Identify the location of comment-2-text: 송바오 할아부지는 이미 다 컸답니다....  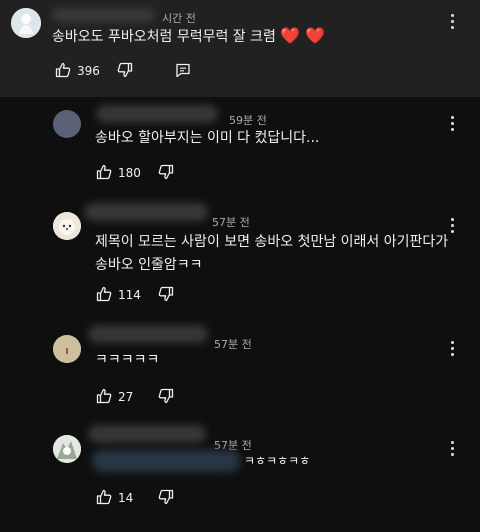
(207, 138).